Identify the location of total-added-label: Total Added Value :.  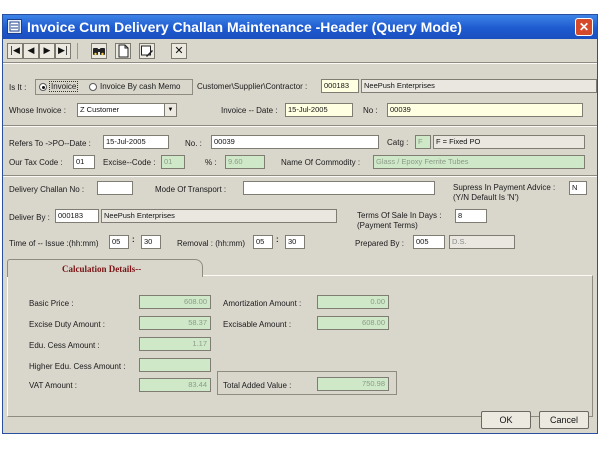
(257, 385).